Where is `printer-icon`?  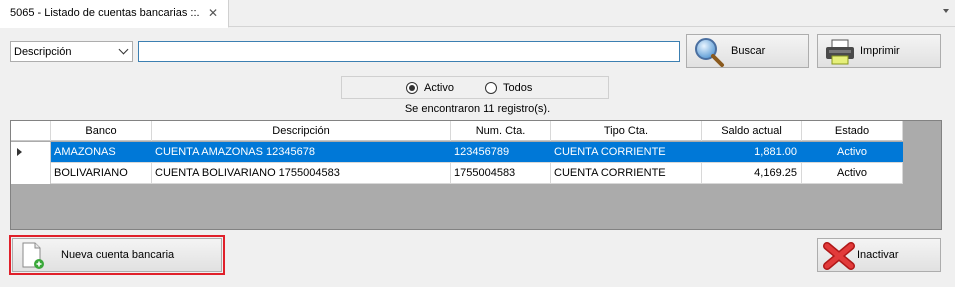
printer-icon is located at coordinates (840, 52).